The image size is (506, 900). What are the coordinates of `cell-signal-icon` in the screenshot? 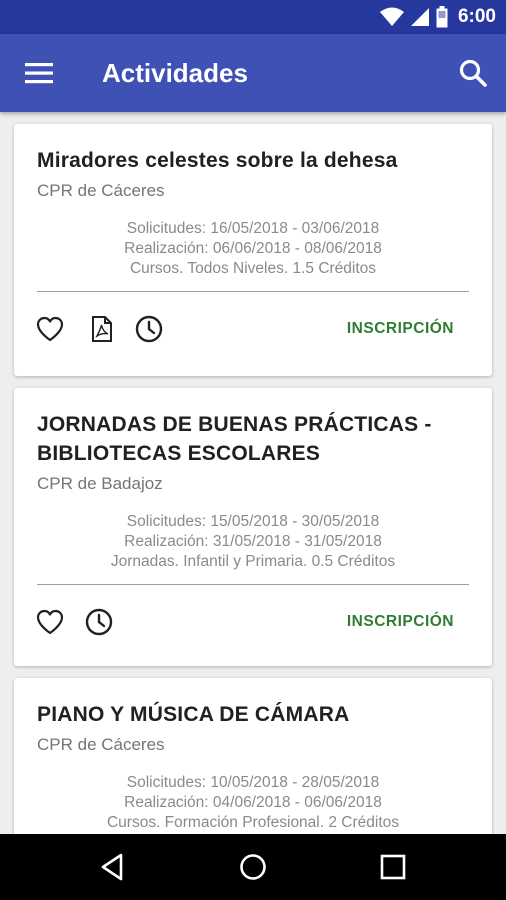 It's located at (419, 17).